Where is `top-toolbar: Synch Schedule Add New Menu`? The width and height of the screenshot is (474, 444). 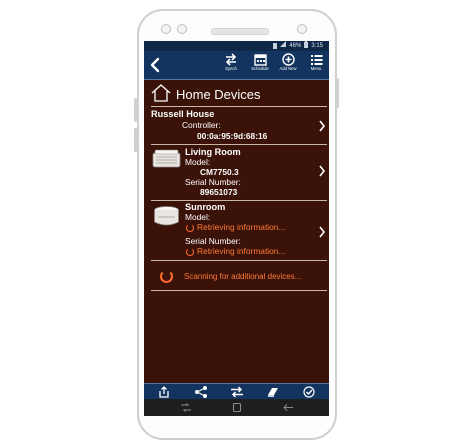 top-toolbar: Synch Schedule Add New Menu is located at coordinates (236, 65).